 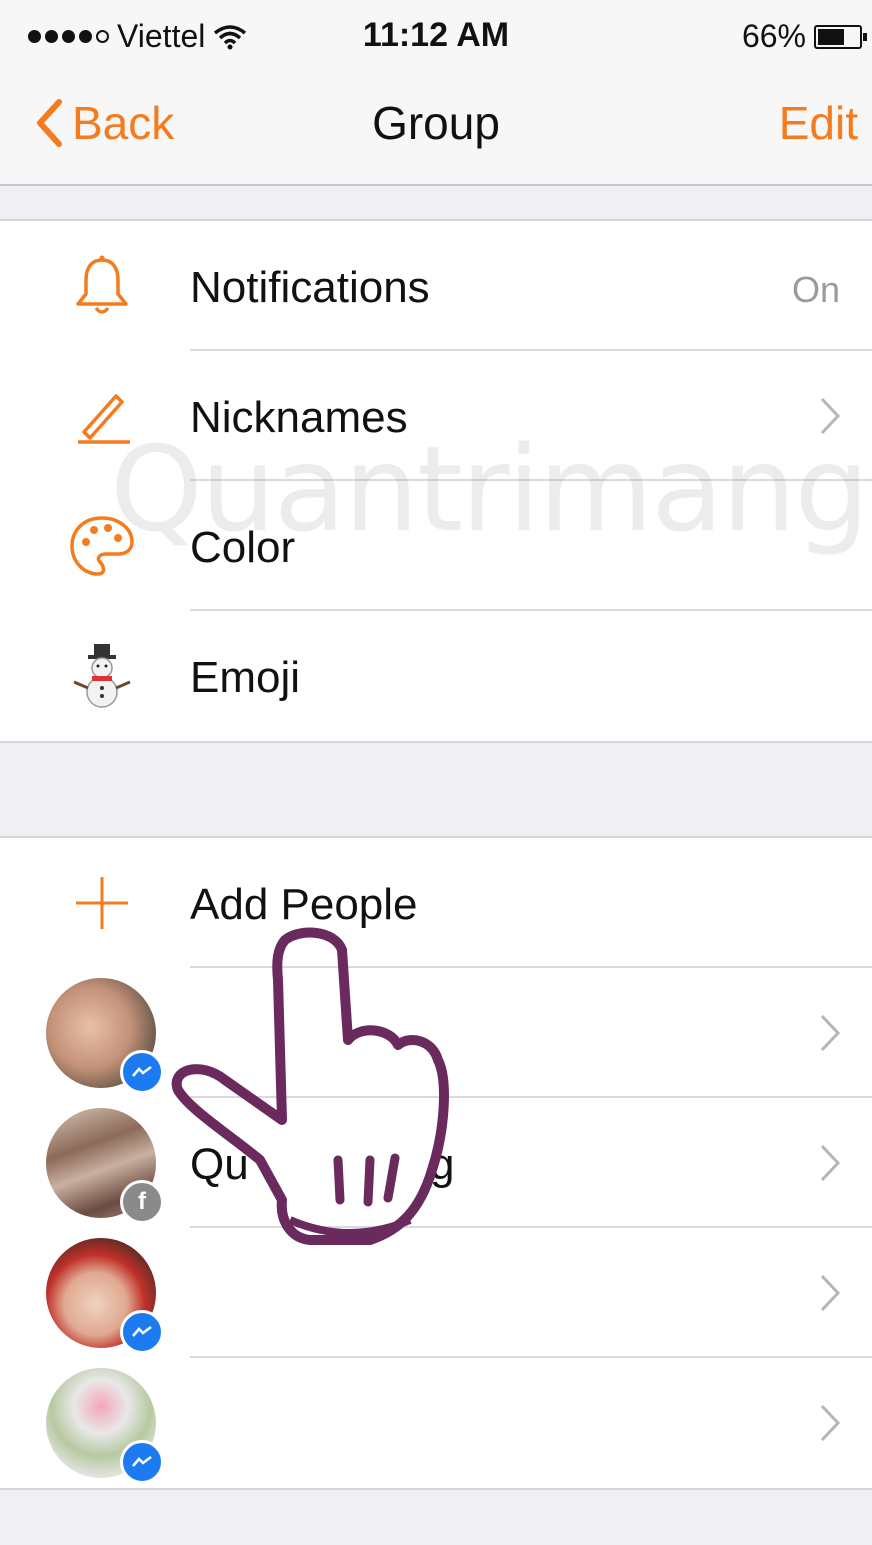 I want to click on nicknames-label: Nicknames, so click(x=299, y=417).